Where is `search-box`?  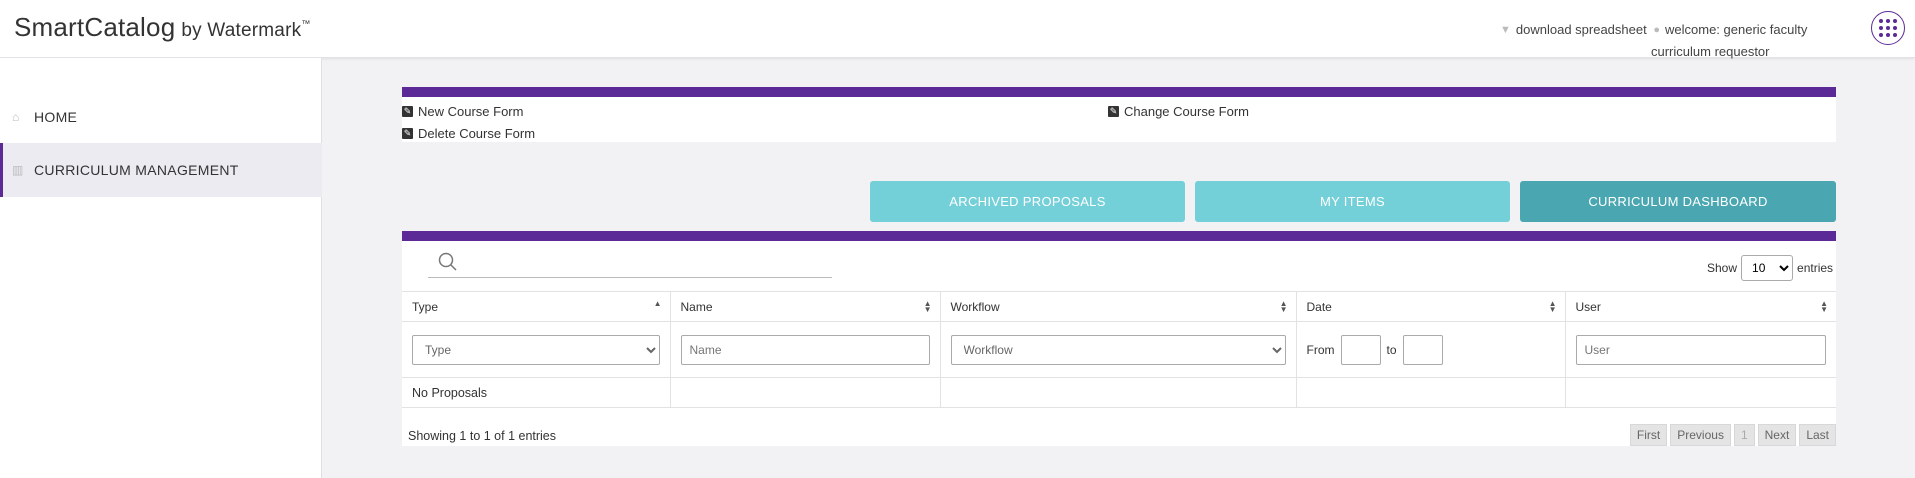 search-box is located at coordinates (630, 264).